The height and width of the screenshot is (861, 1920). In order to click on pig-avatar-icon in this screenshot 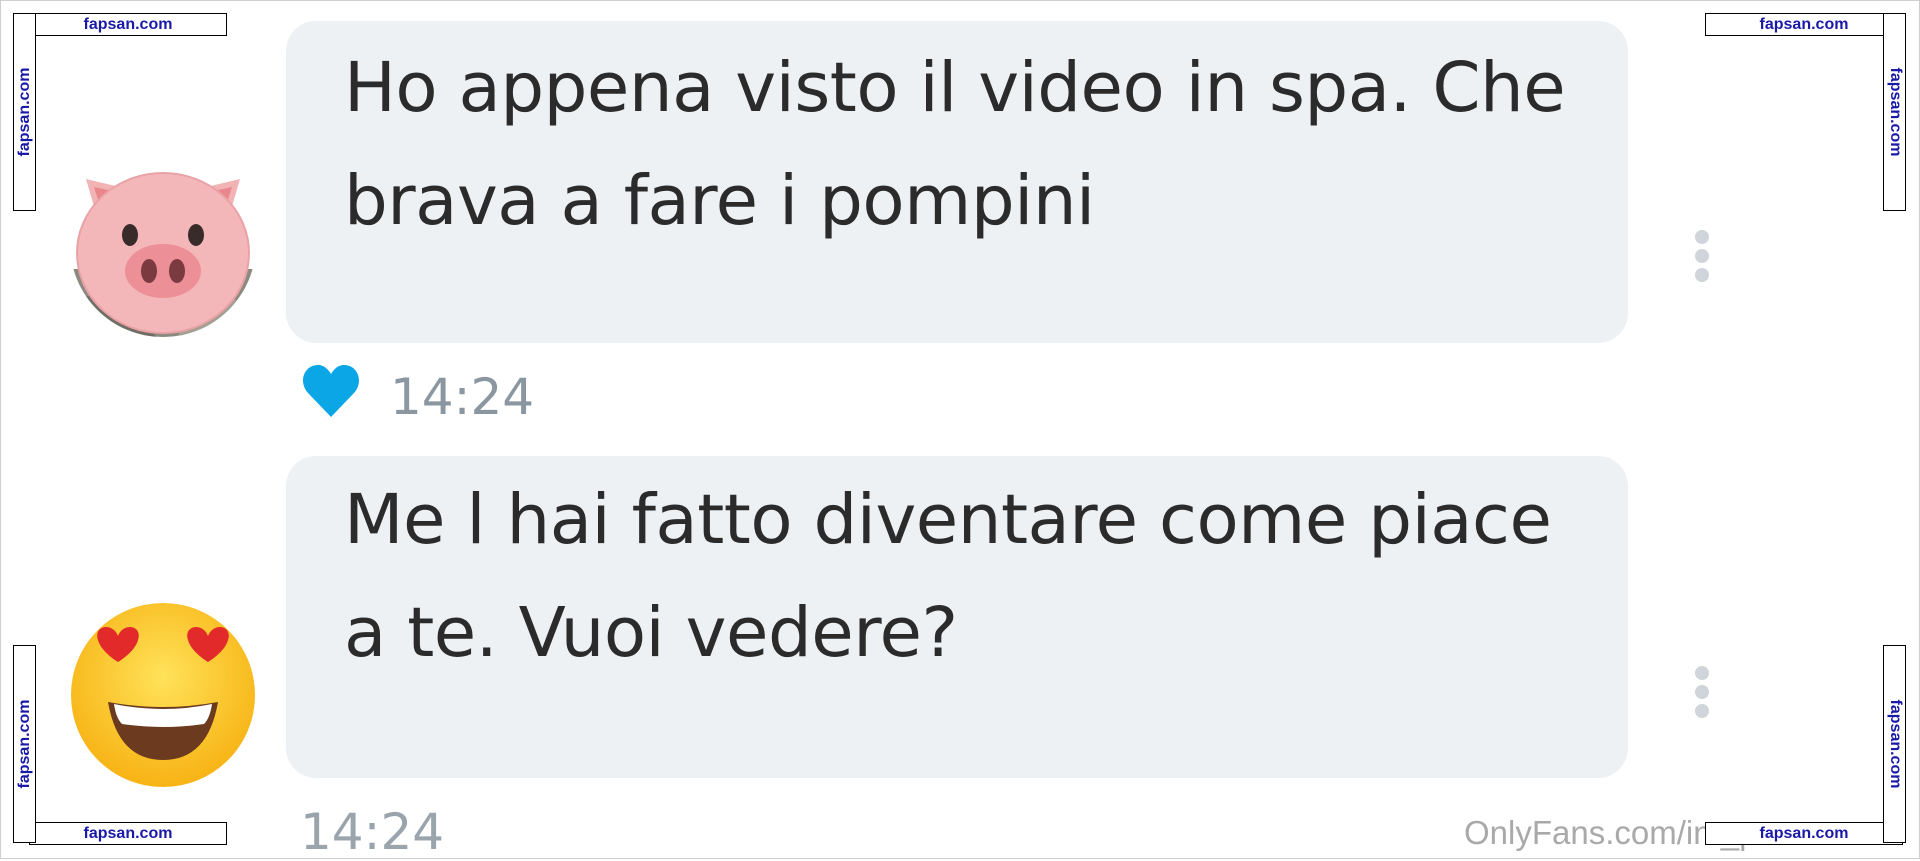, I will do `click(163, 244)`.